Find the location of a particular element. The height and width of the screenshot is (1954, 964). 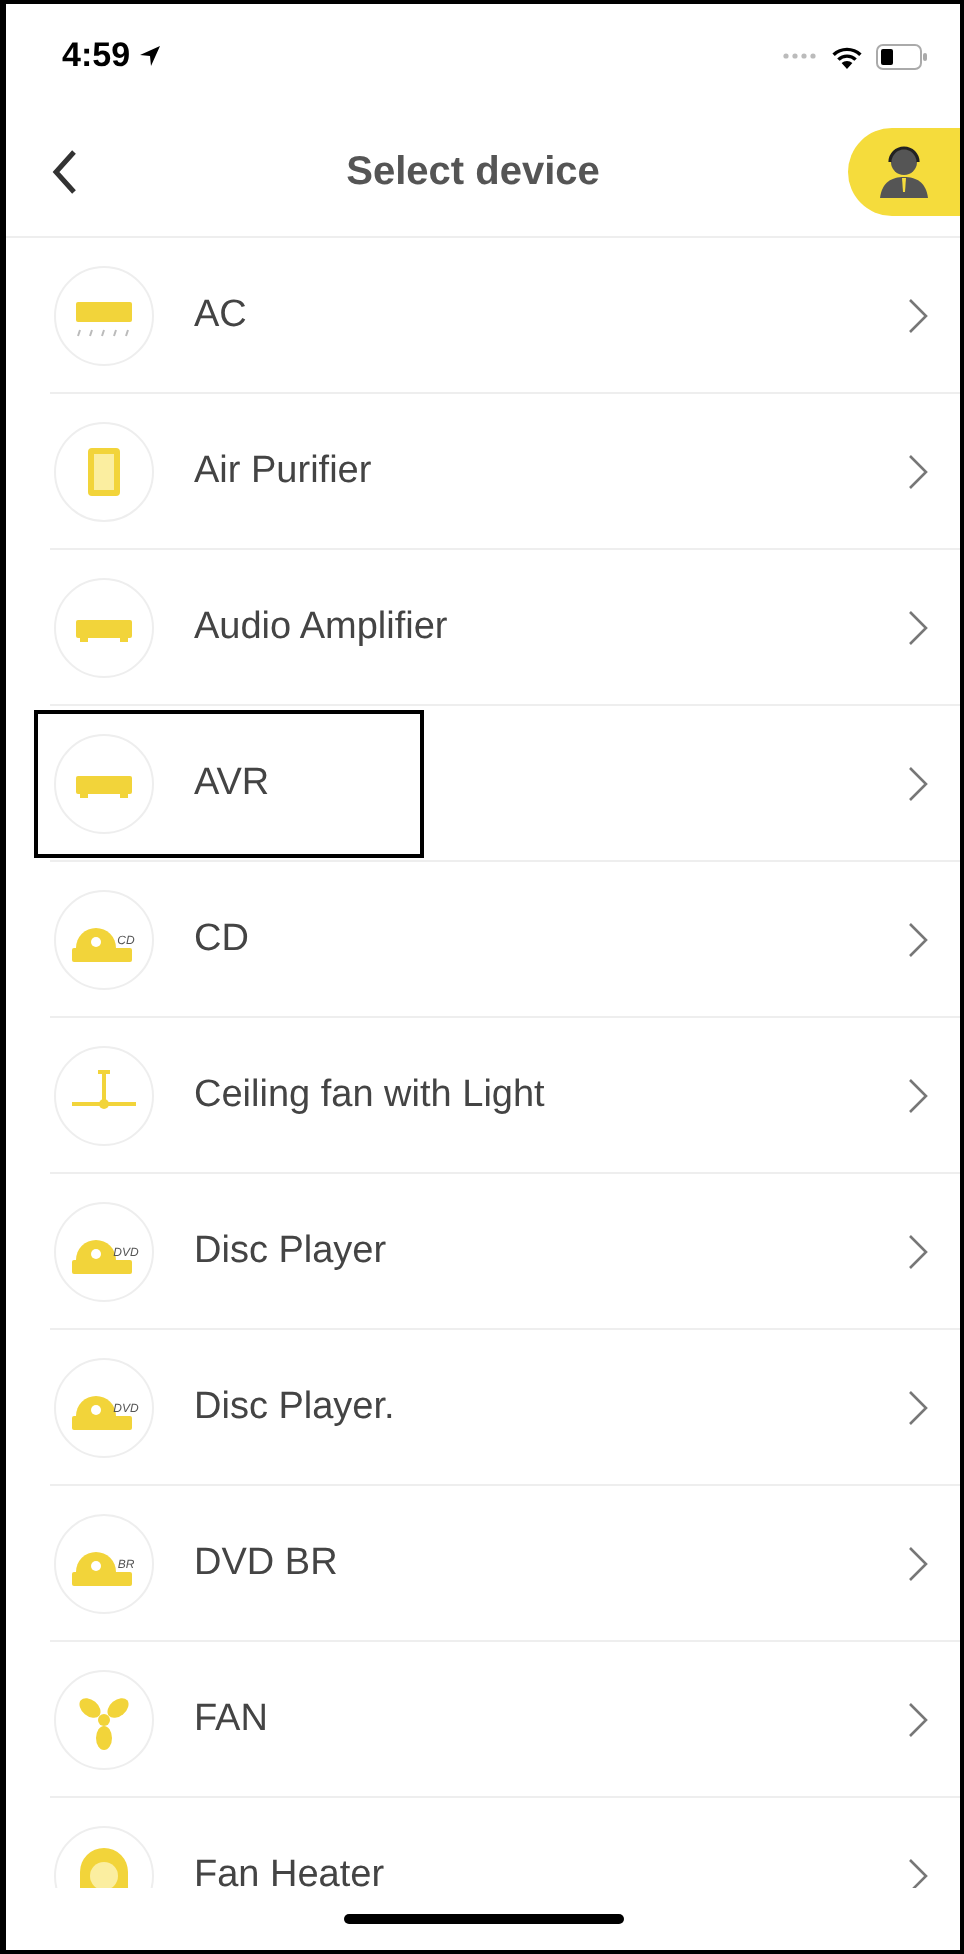

device-name: AVR is located at coordinates (233, 783).